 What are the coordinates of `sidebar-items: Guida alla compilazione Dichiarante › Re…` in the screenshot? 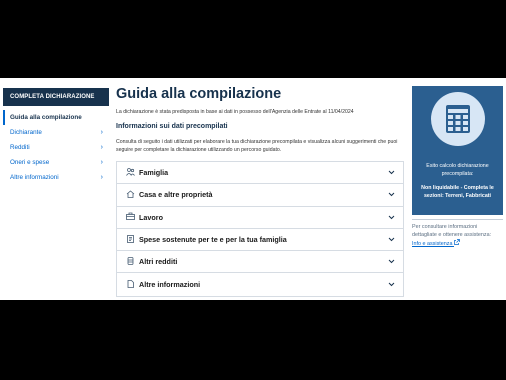 It's located at (56, 147).